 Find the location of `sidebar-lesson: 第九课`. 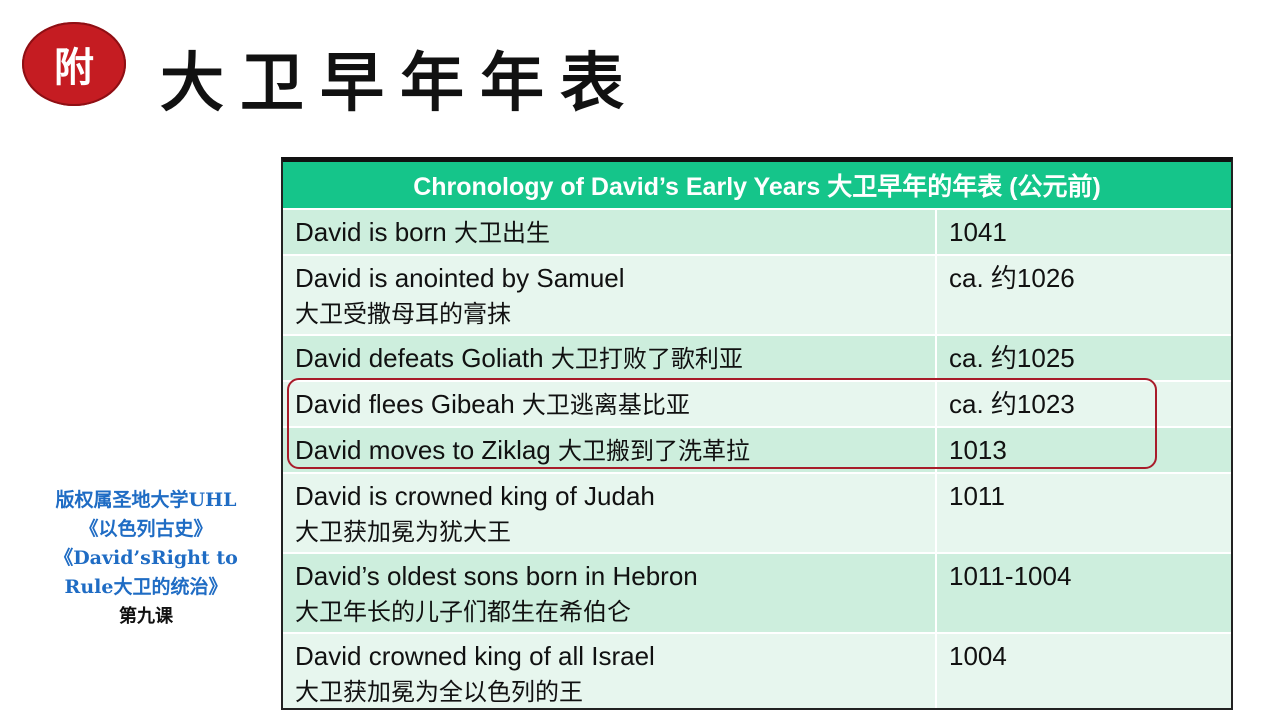

sidebar-lesson: 第九课 is located at coordinates (146, 616).